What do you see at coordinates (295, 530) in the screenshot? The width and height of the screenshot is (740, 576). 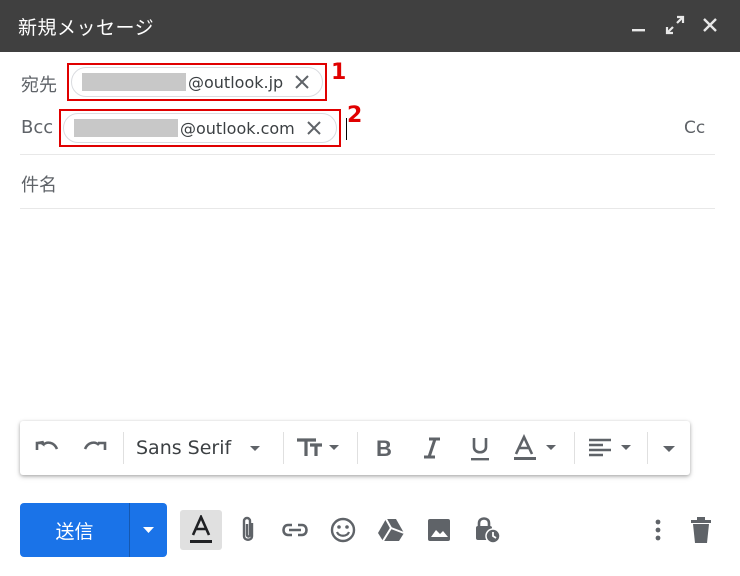 I see `link-icon` at bounding box center [295, 530].